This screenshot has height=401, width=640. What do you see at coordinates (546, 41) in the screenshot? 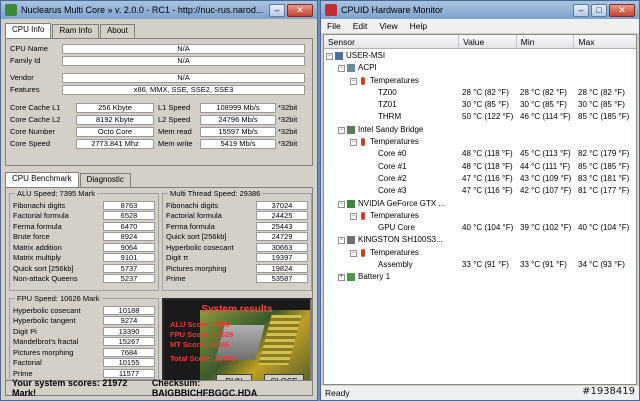
I see `col-min: Min` at bounding box center [546, 41].